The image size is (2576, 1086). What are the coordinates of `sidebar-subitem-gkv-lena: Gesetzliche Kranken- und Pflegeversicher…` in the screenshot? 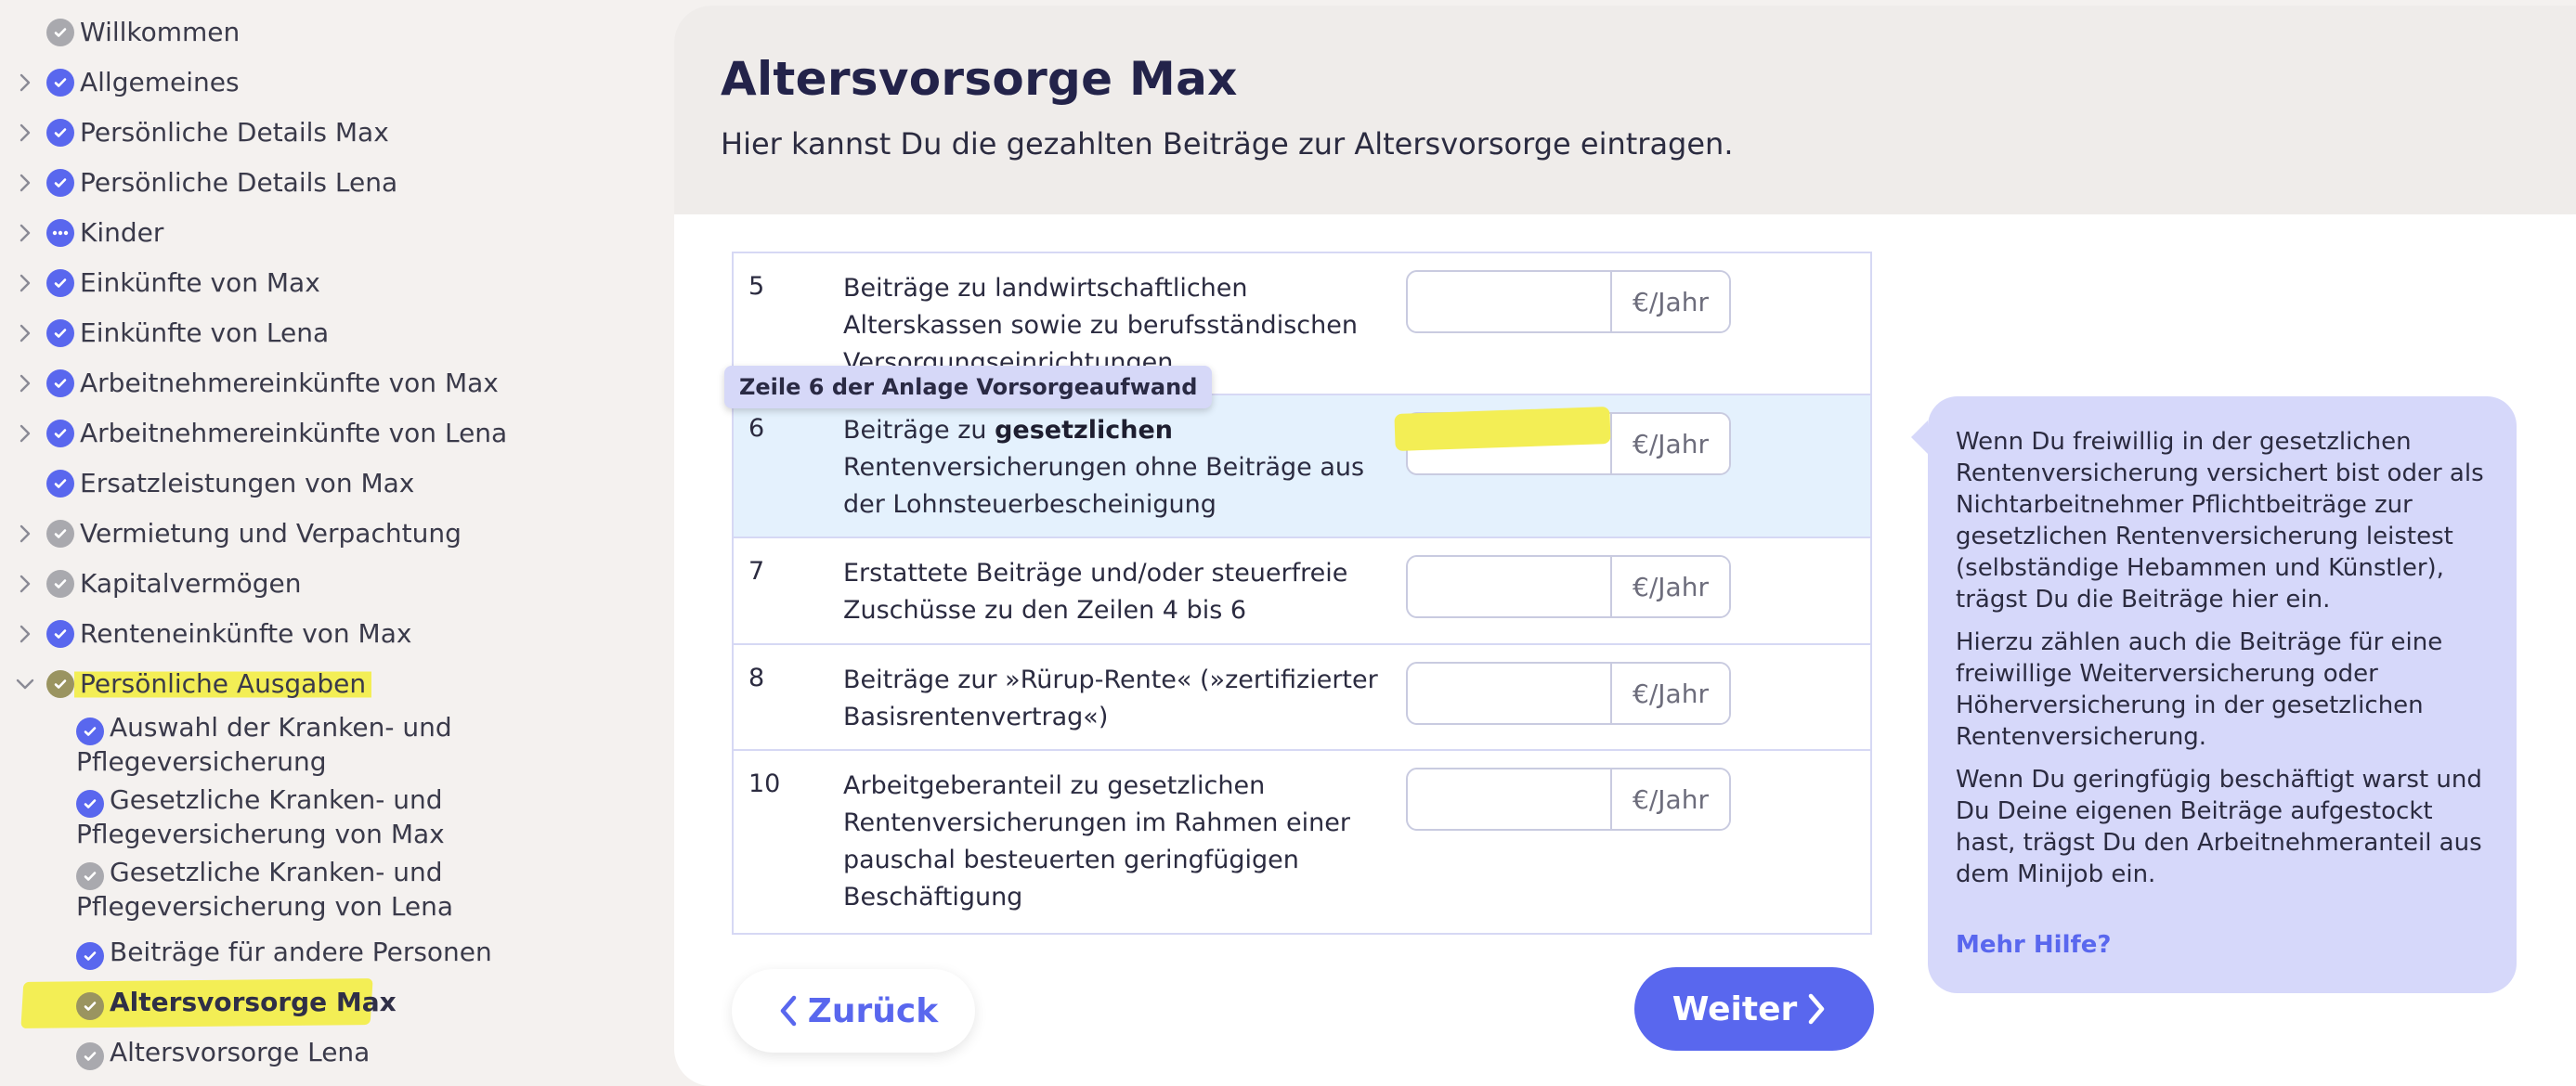 It's located at (290, 890).